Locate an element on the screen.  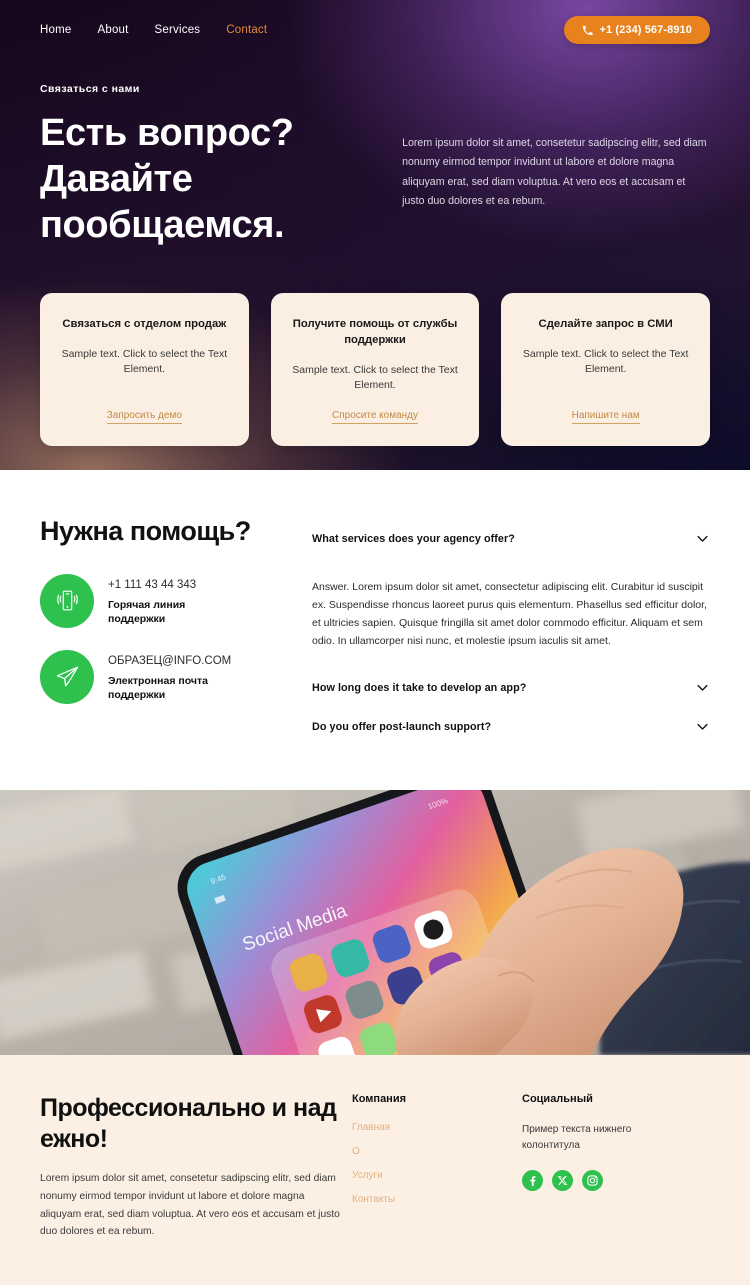
facebook-icon is located at coordinates (532, 1181).